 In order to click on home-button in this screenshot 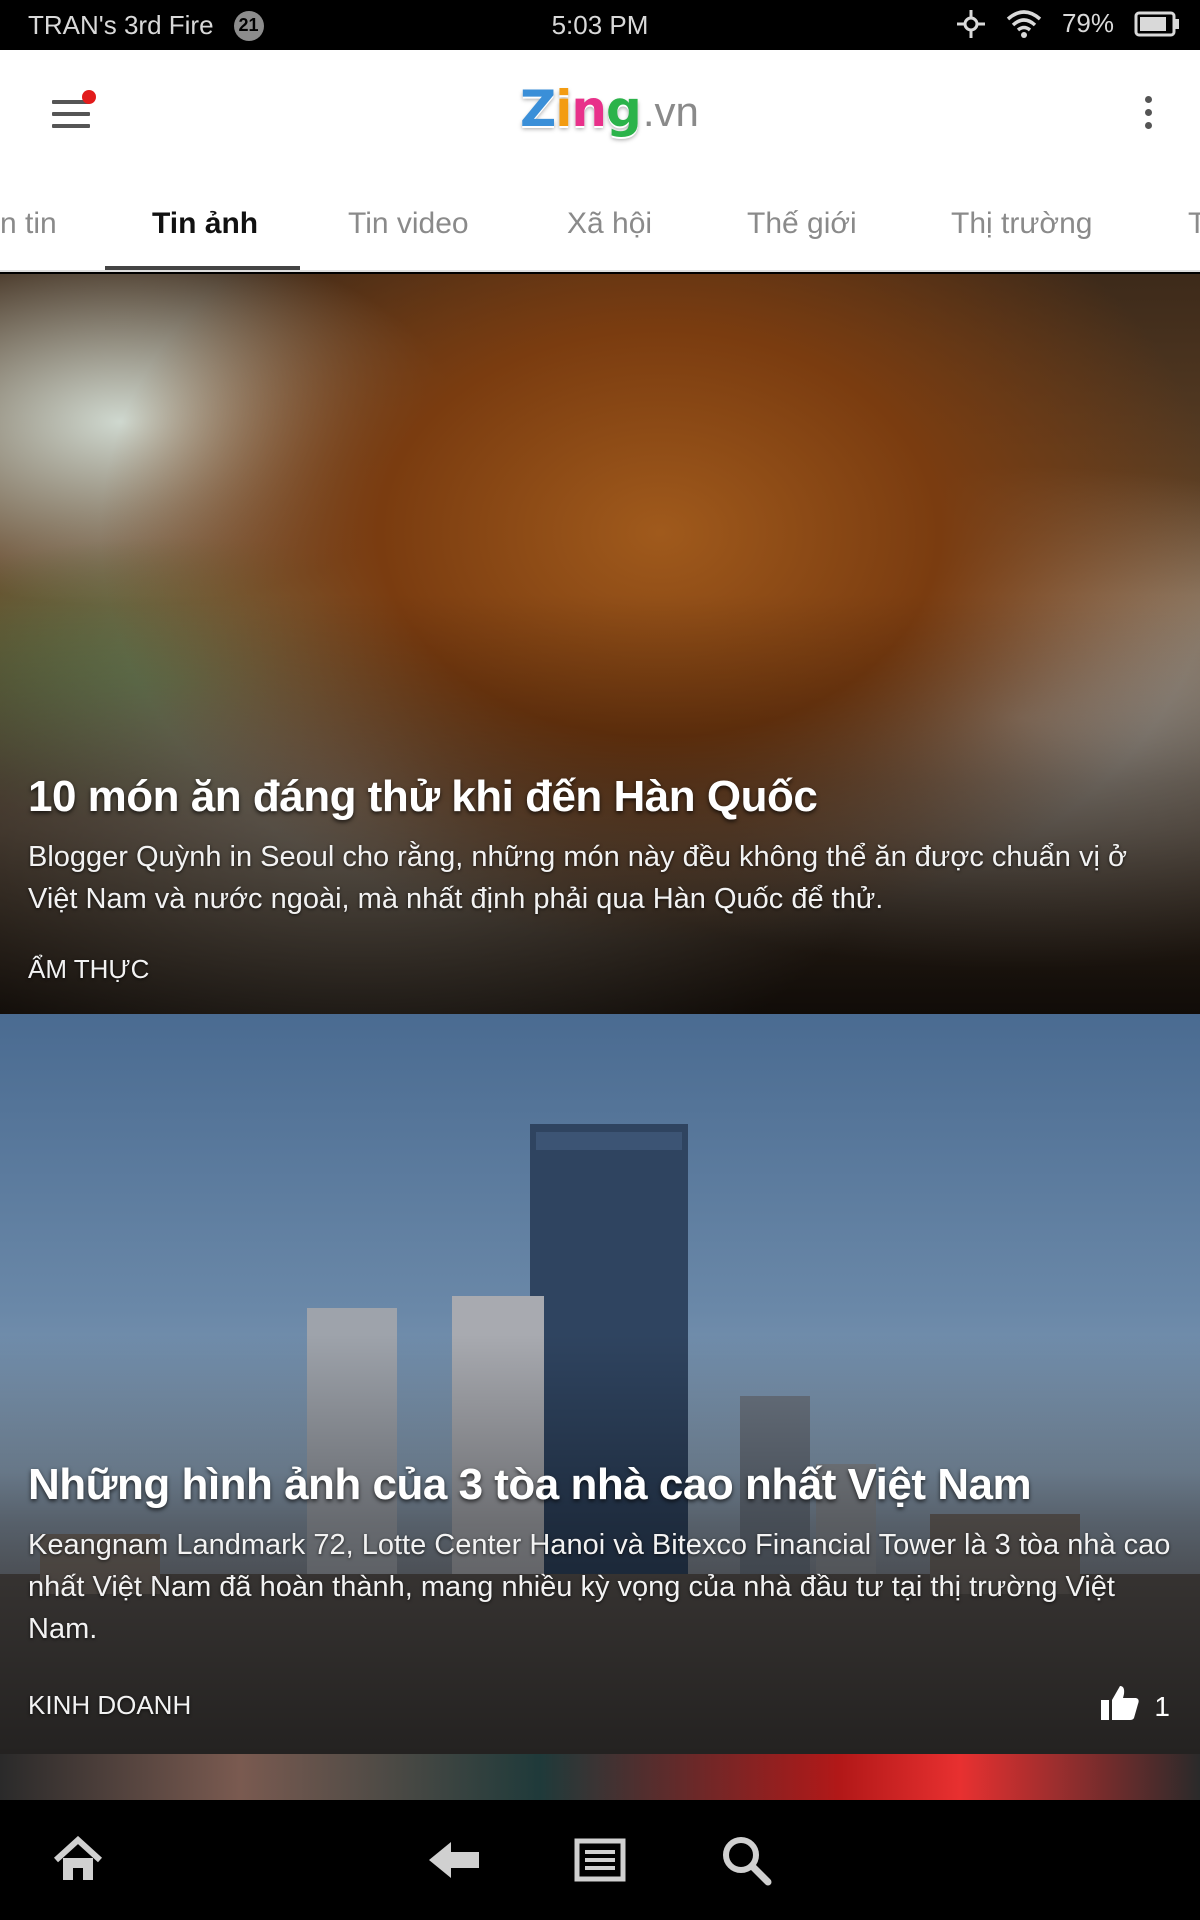, I will do `click(78, 1862)`.